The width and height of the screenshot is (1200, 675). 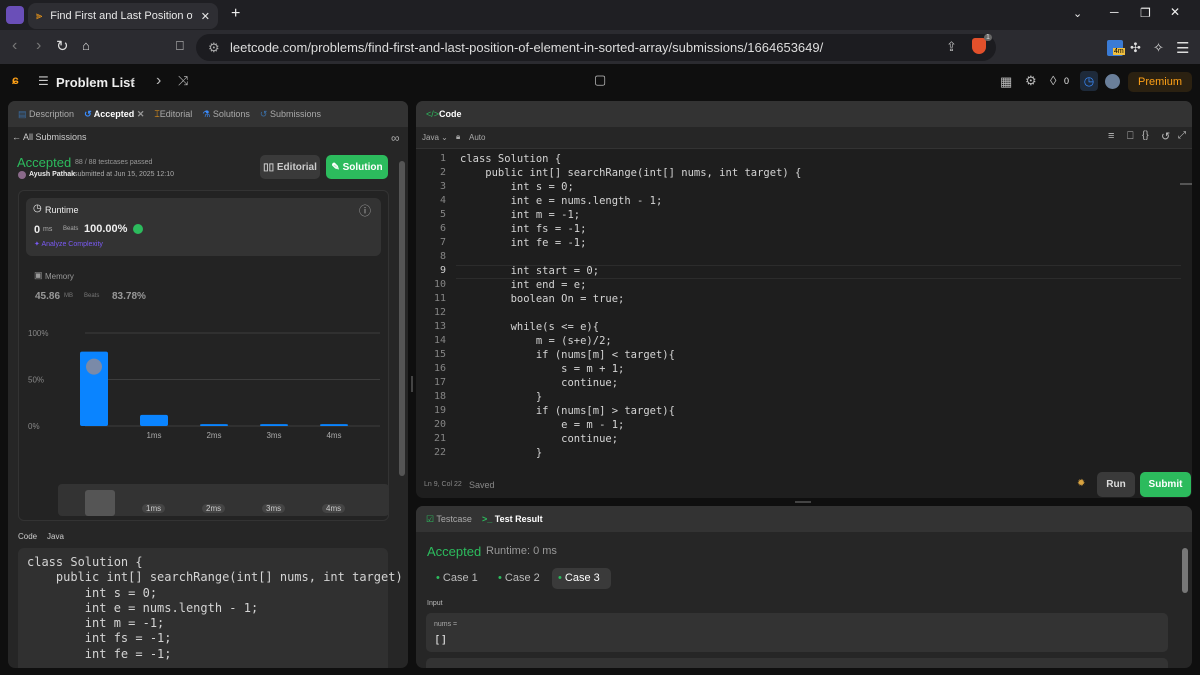 What do you see at coordinates (1111, 136) in the screenshot?
I see `format-icon: ≡` at bounding box center [1111, 136].